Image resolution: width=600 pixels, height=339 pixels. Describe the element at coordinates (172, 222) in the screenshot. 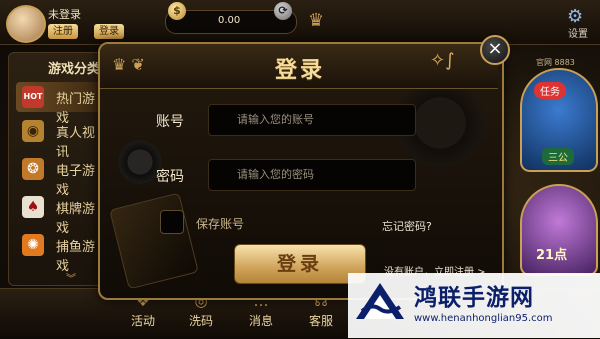

I see `remember-checkbox` at that location.